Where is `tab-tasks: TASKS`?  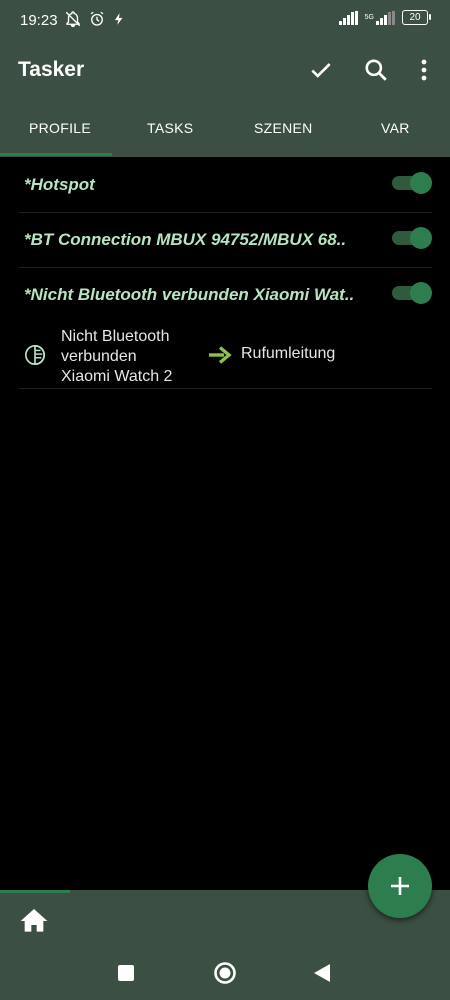
tab-tasks: TASKS is located at coordinates (170, 128).